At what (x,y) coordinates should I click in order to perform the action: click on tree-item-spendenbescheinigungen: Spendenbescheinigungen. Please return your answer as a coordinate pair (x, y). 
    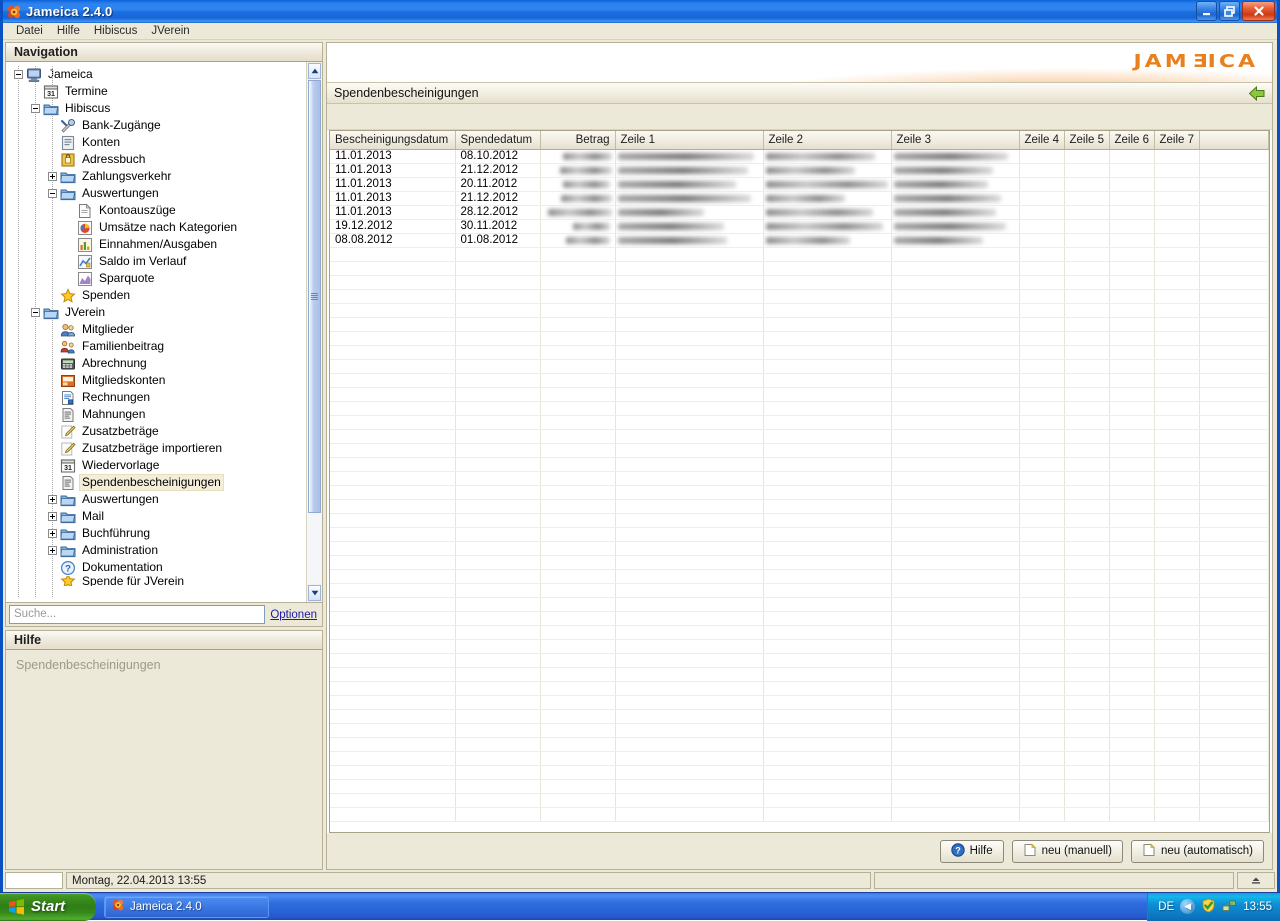
    Looking at the image, I should click on (156, 482).